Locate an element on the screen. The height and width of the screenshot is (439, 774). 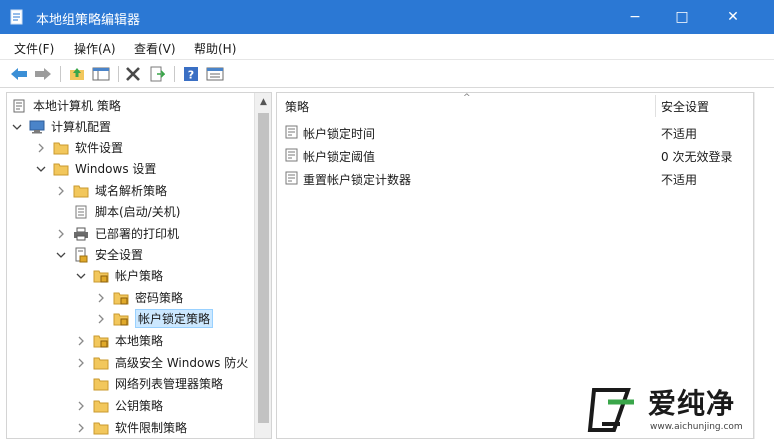
policy-name: 重置帐户锁定计数器 is located at coordinates (357, 180).